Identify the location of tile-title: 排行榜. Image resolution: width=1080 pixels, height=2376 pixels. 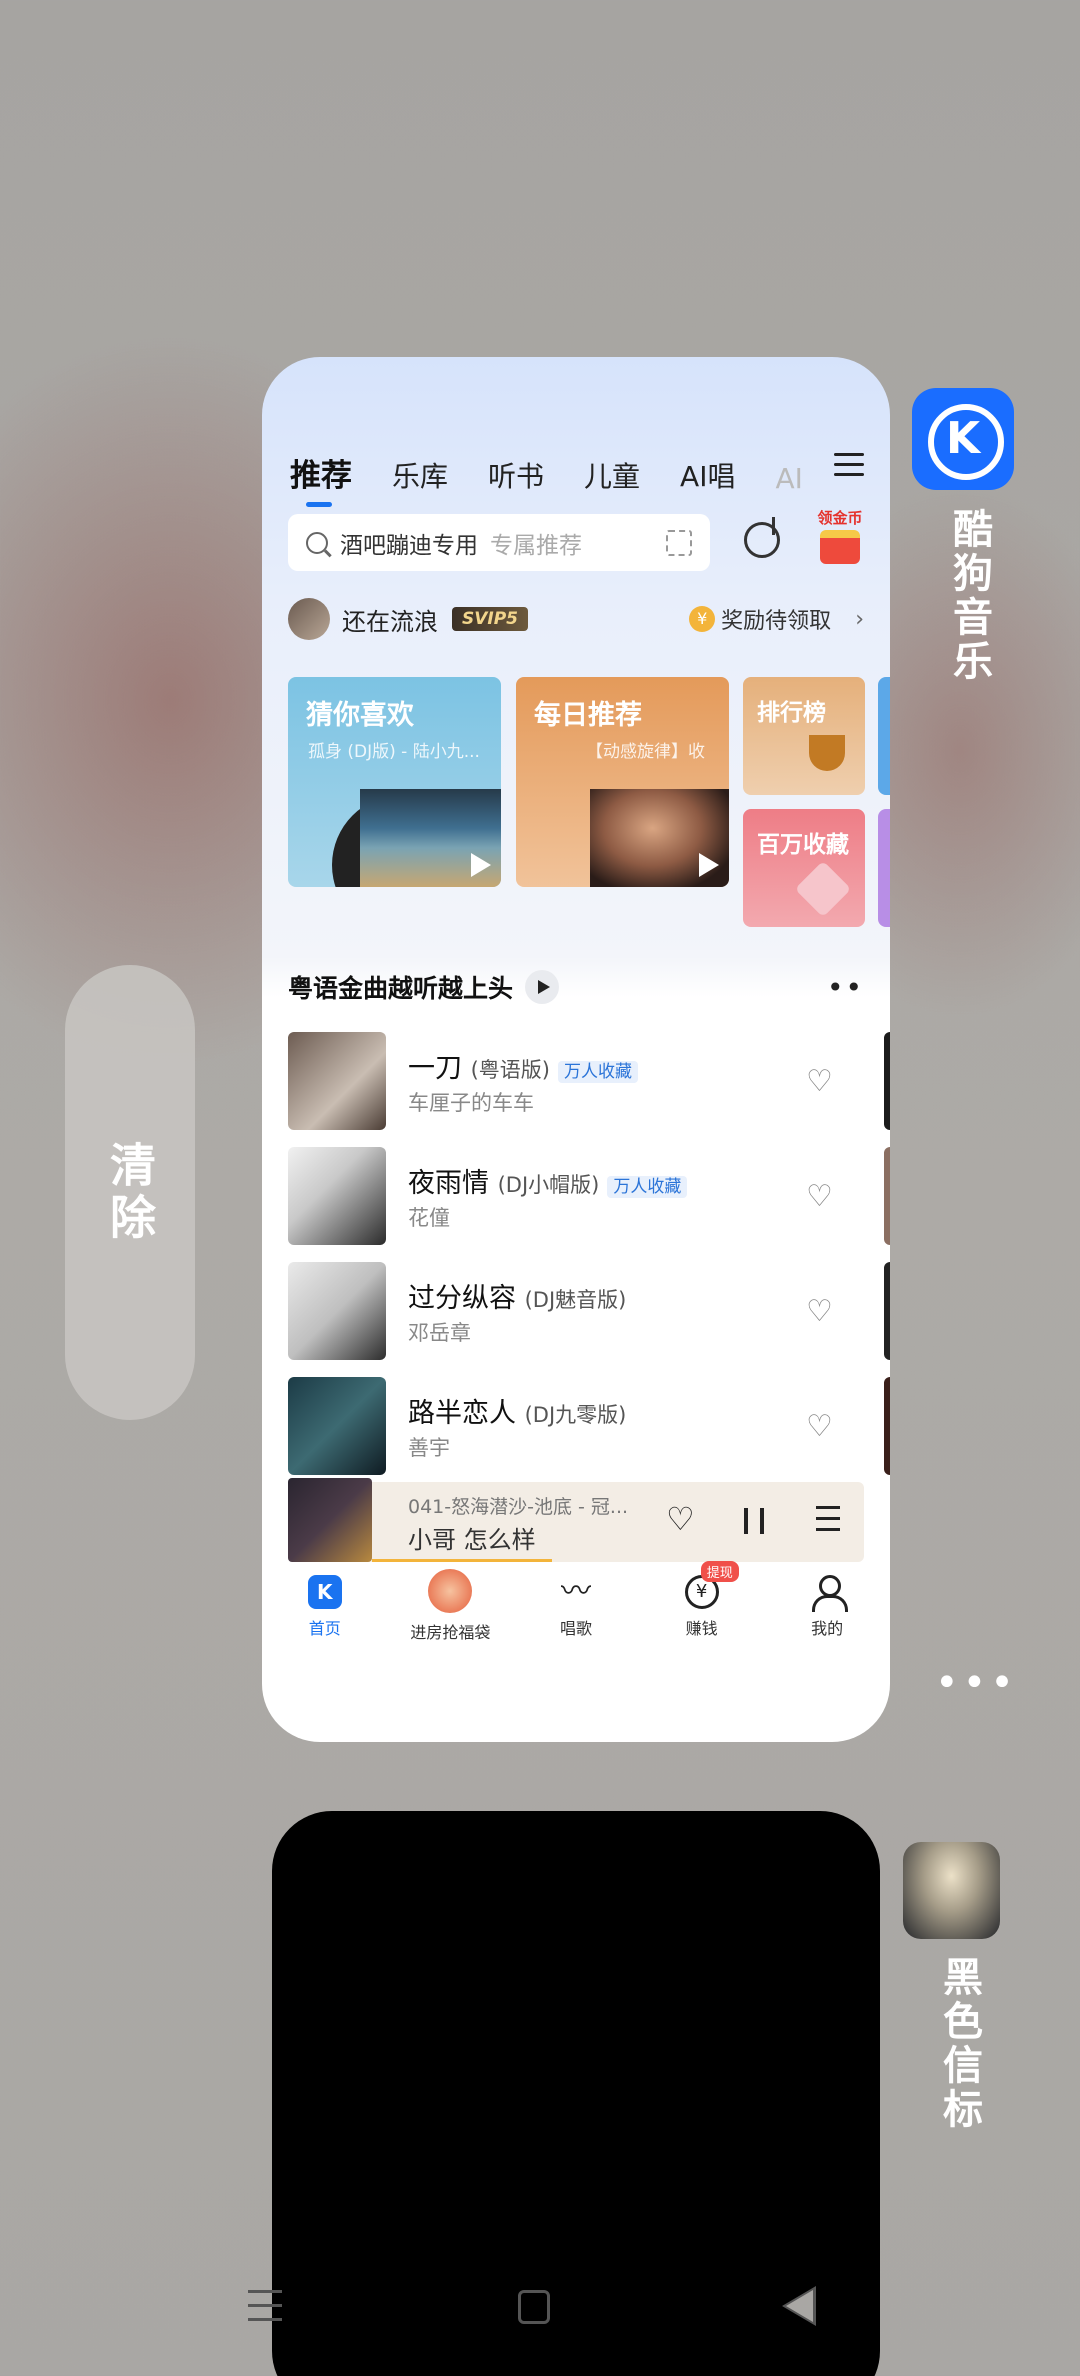
(791, 713).